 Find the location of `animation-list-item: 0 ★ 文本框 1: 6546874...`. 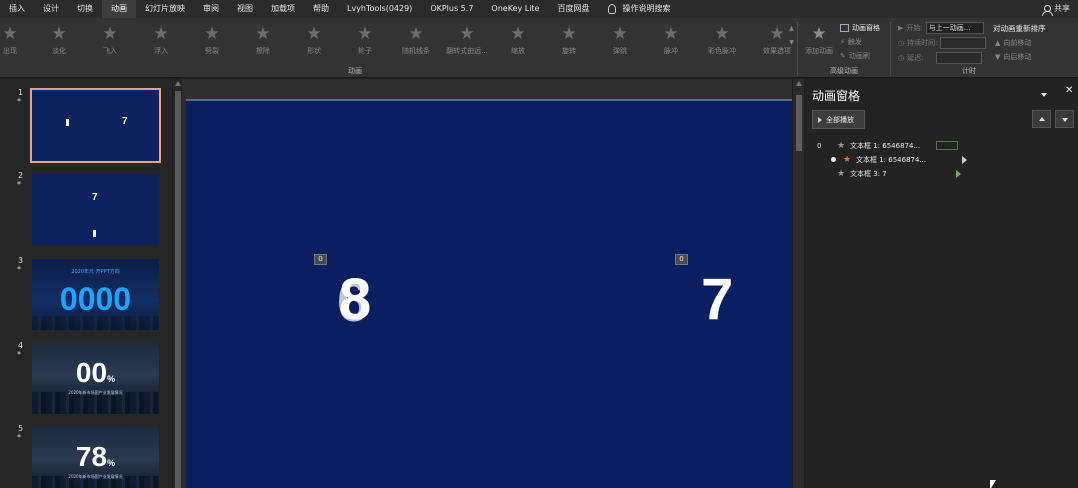

animation-list-item: 0 ★ 文本框 1: 6546874... is located at coordinates (942, 145).